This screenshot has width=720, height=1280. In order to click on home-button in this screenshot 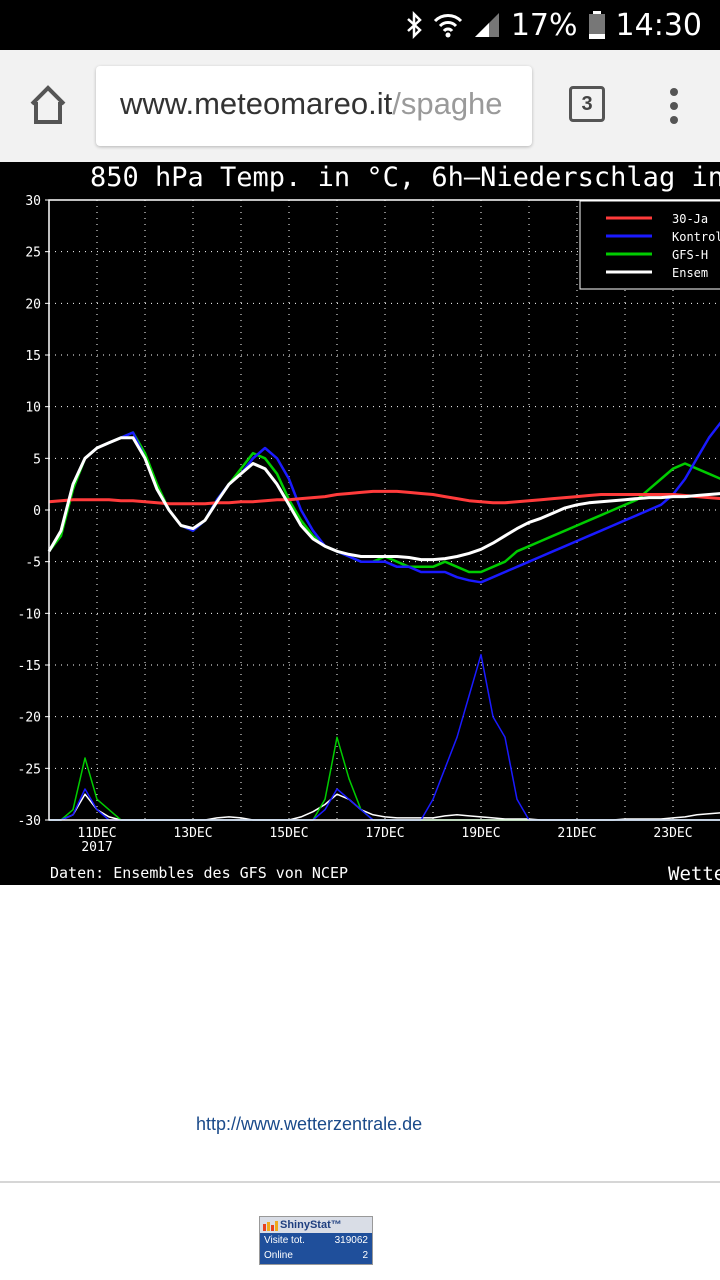, I will do `click(48, 106)`.